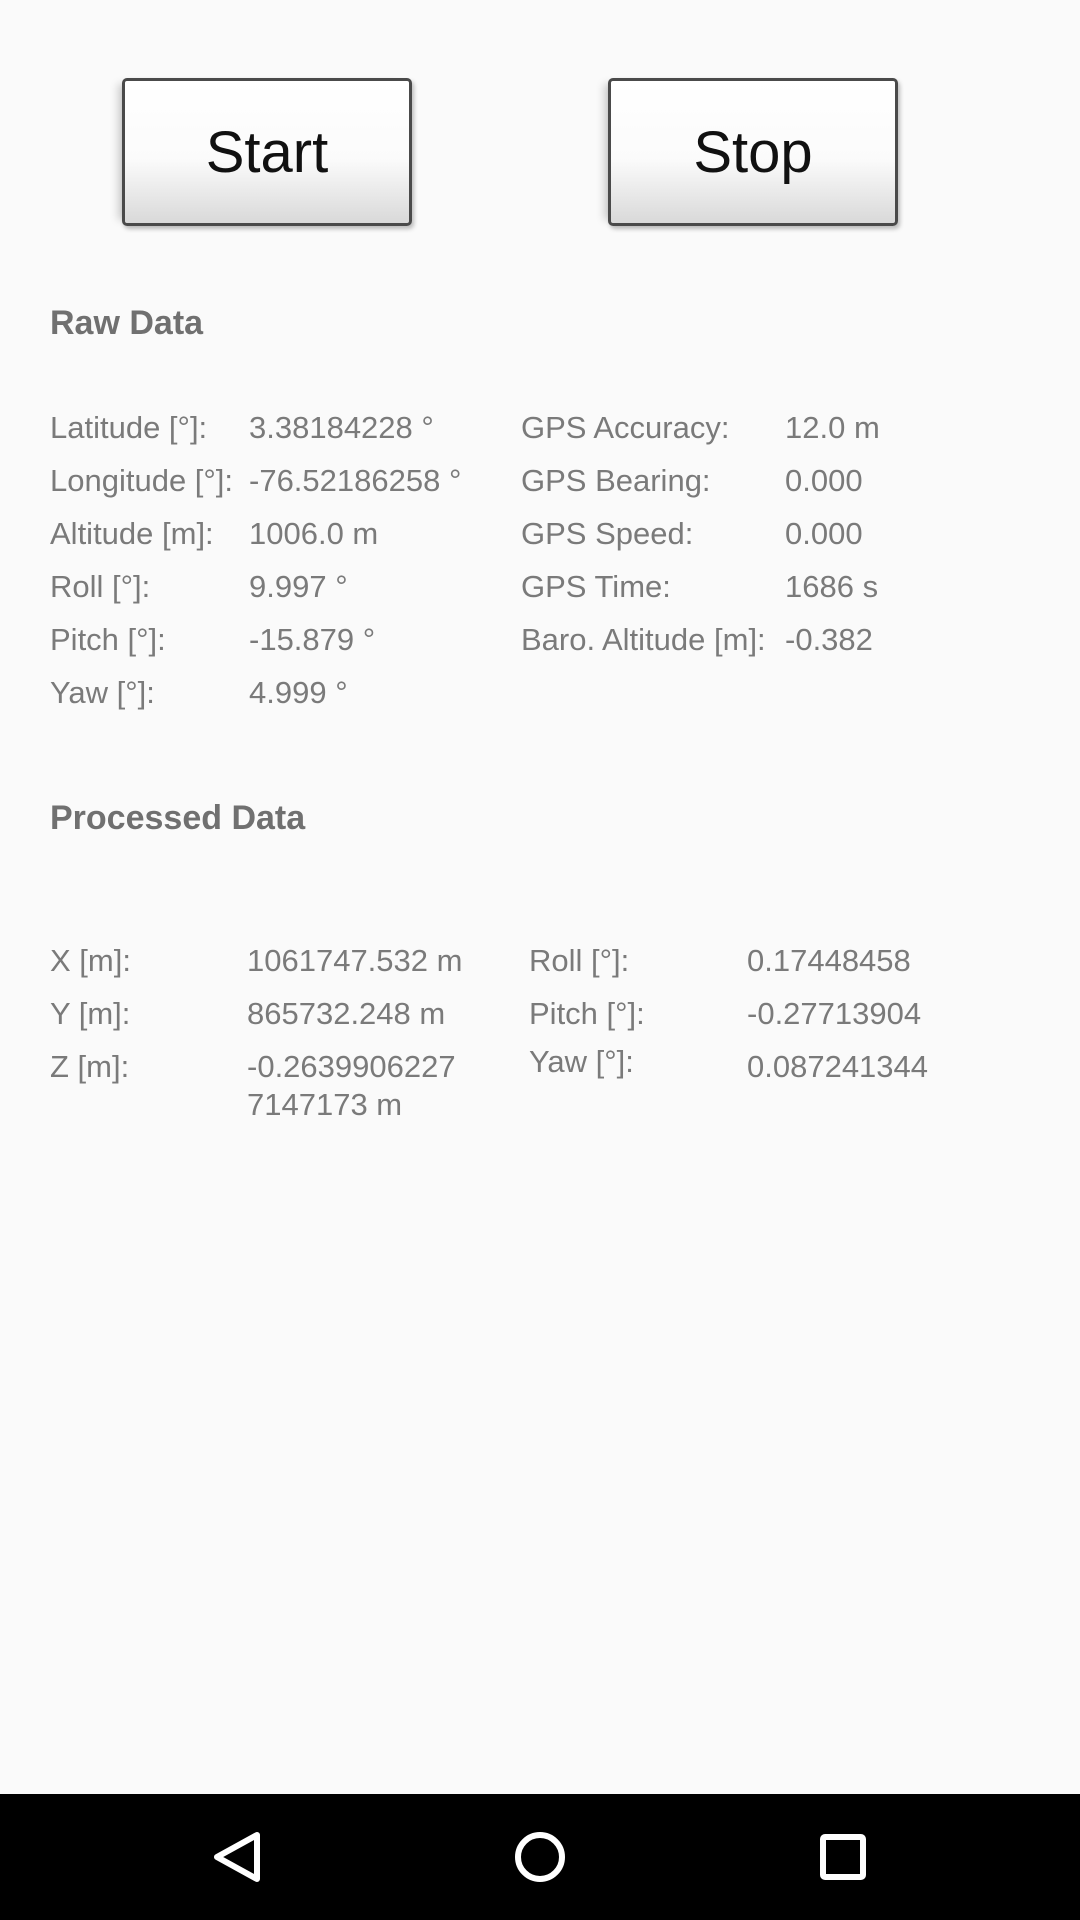 This screenshot has height=1920, width=1080. What do you see at coordinates (355, 480) in the screenshot?
I see `longitude-value: -76.52186258 °` at bounding box center [355, 480].